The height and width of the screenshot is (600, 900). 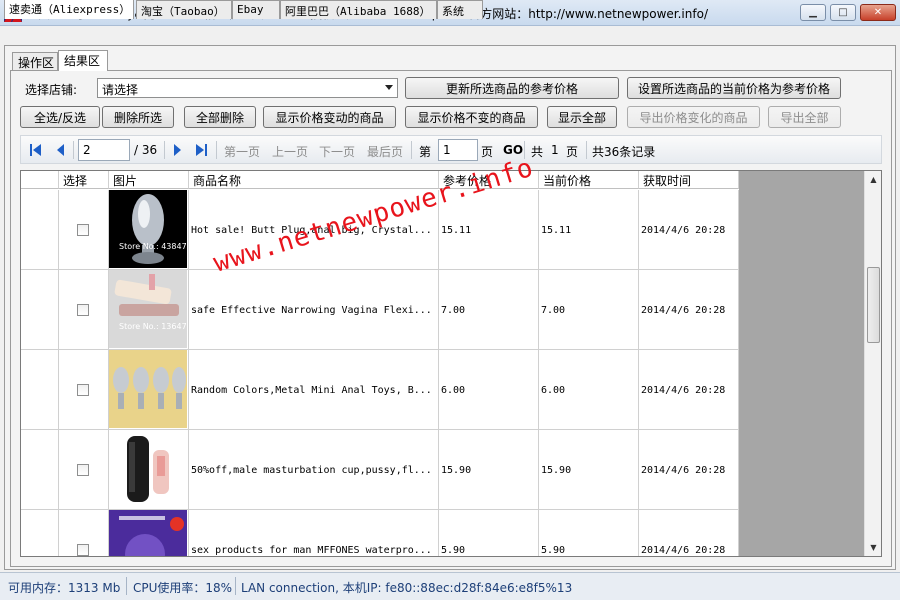 What do you see at coordinates (556, 470) in the screenshot?
I see `current-price: 15.90` at bounding box center [556, 470].